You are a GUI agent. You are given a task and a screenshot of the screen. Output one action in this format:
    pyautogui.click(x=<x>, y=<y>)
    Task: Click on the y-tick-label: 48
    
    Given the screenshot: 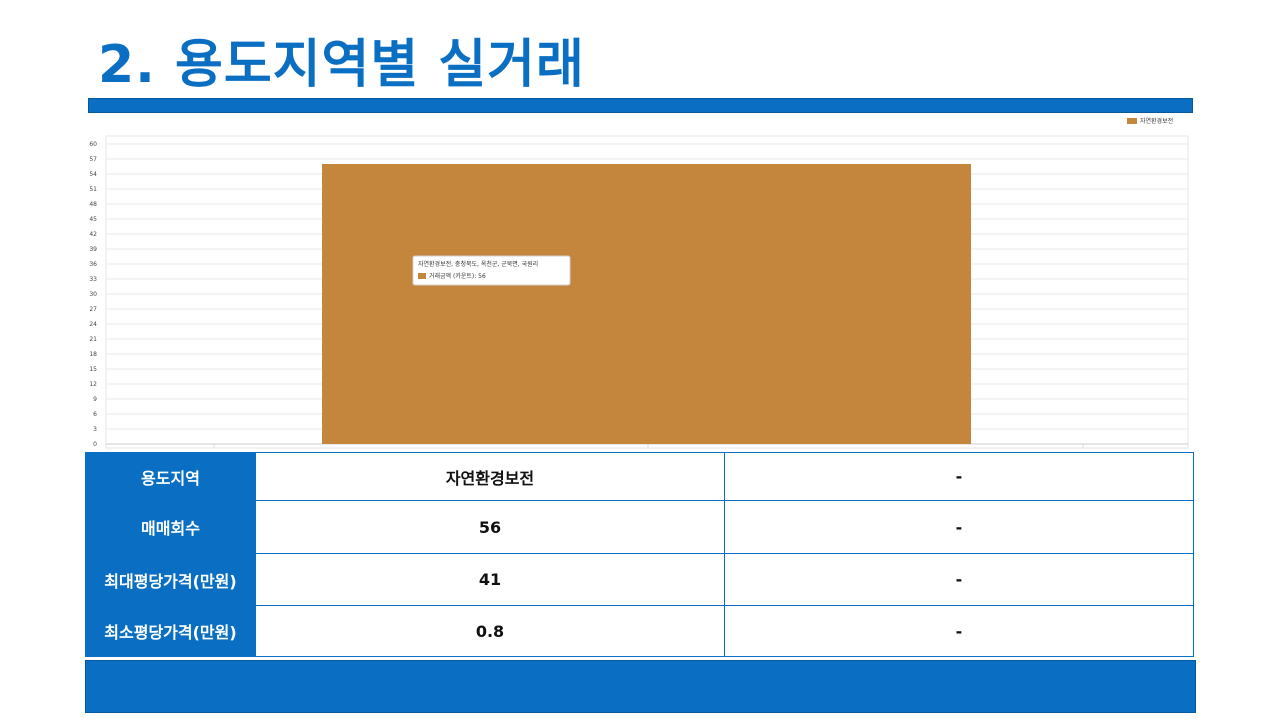 What is the action you would take?
    pyautogui.click(x=93, y=204)
    